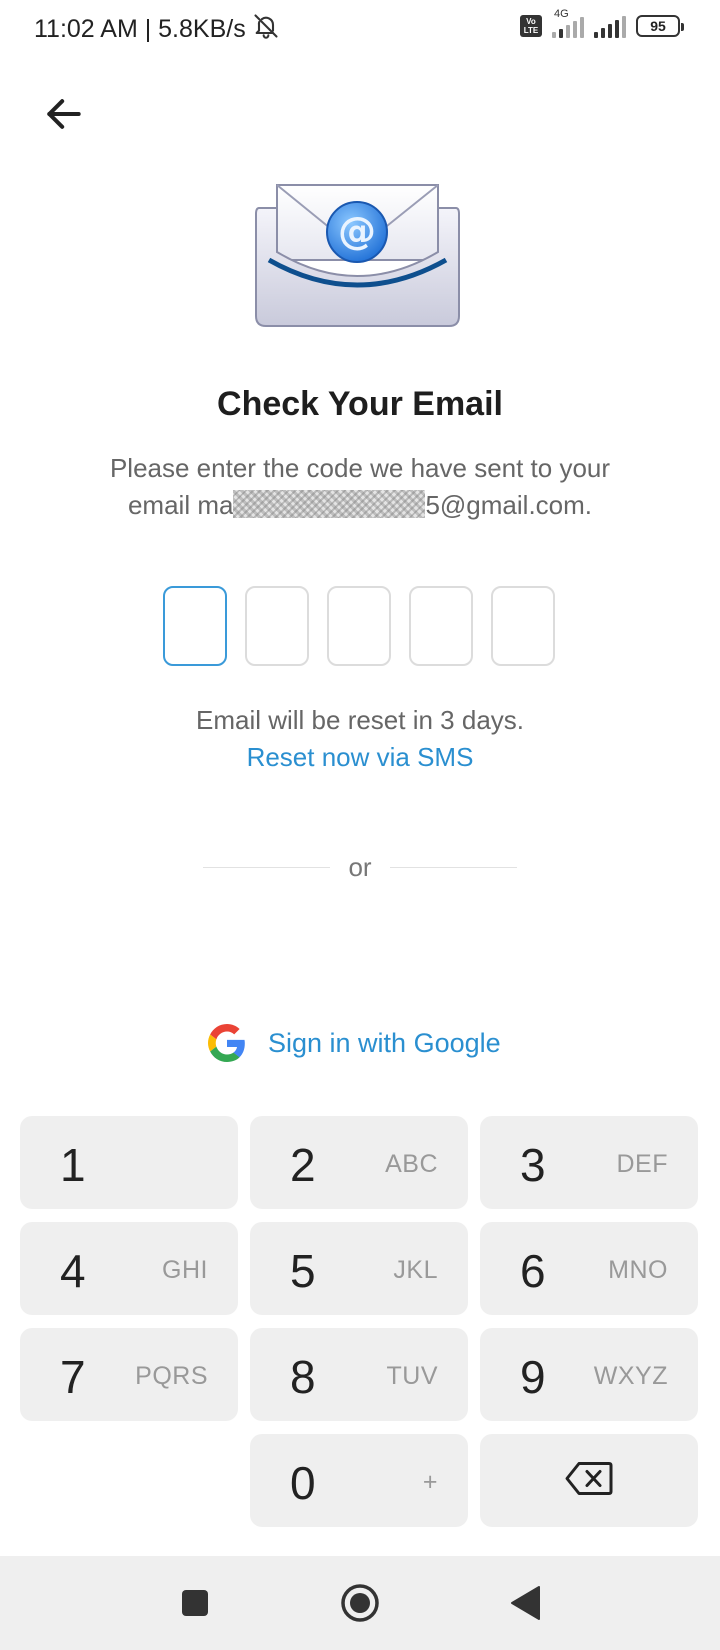  Describe the element at coordinates (531, 30) in the screenshot. I see `volte-line2: LTE` at that location.